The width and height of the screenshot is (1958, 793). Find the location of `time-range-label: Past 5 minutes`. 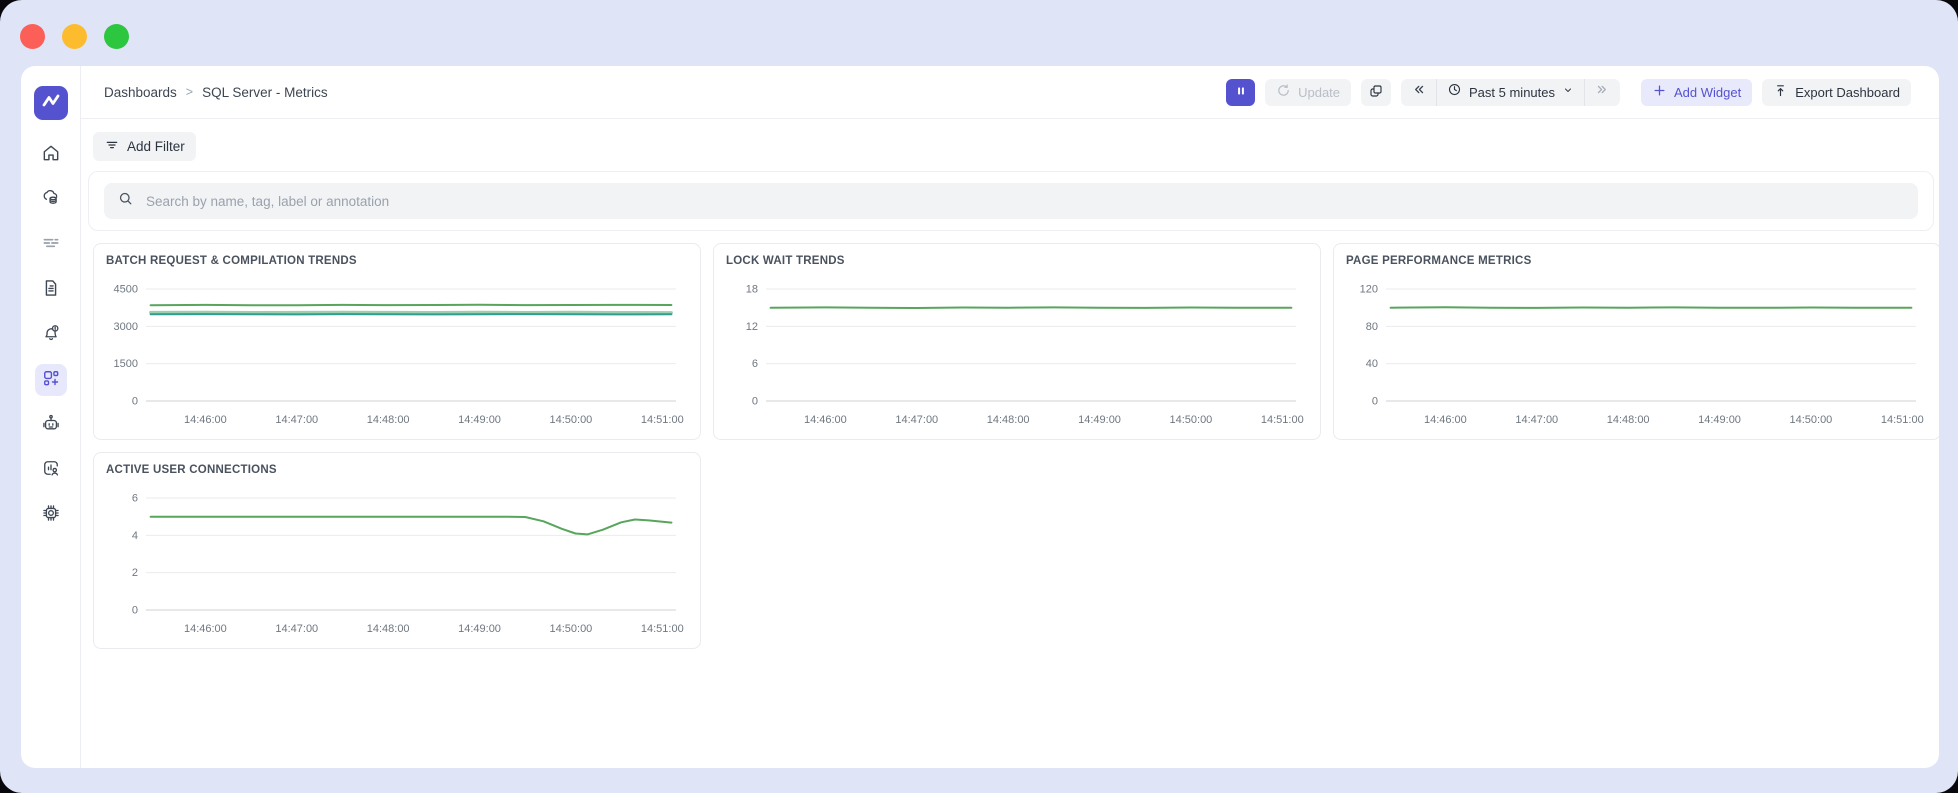

time-range-label: Past 5 minutes is located at coordinates (1512, 92).